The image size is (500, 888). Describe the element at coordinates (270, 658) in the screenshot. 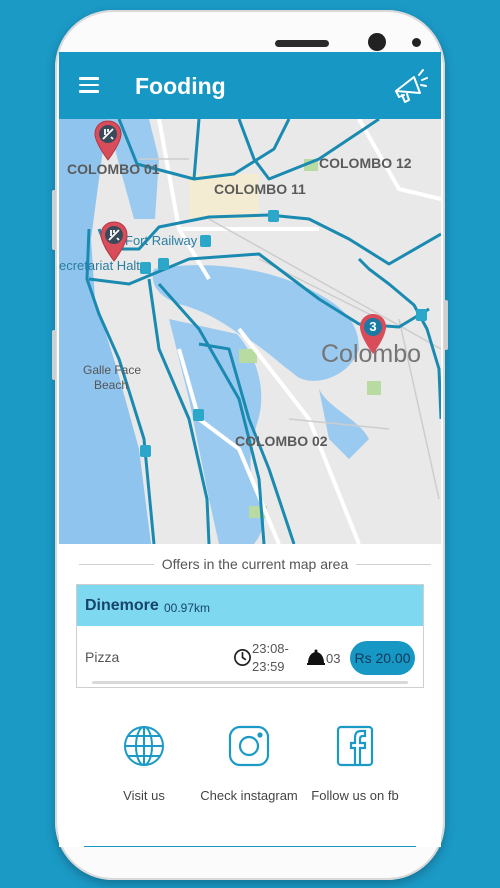

I see `offer-time: 23:08- 23:59` at that location.